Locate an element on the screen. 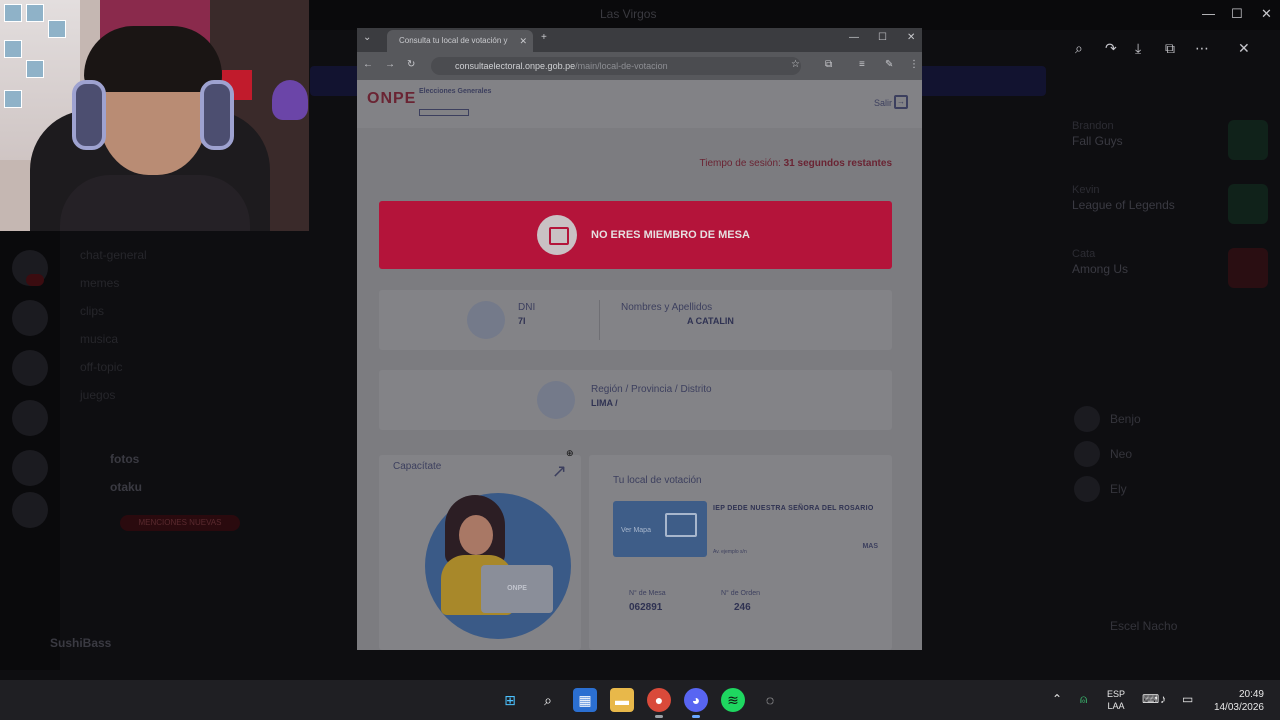 Image resolution: width=1280 pixels, height=720 pixels. channel-item: musica is located at coordinates (99, 339).